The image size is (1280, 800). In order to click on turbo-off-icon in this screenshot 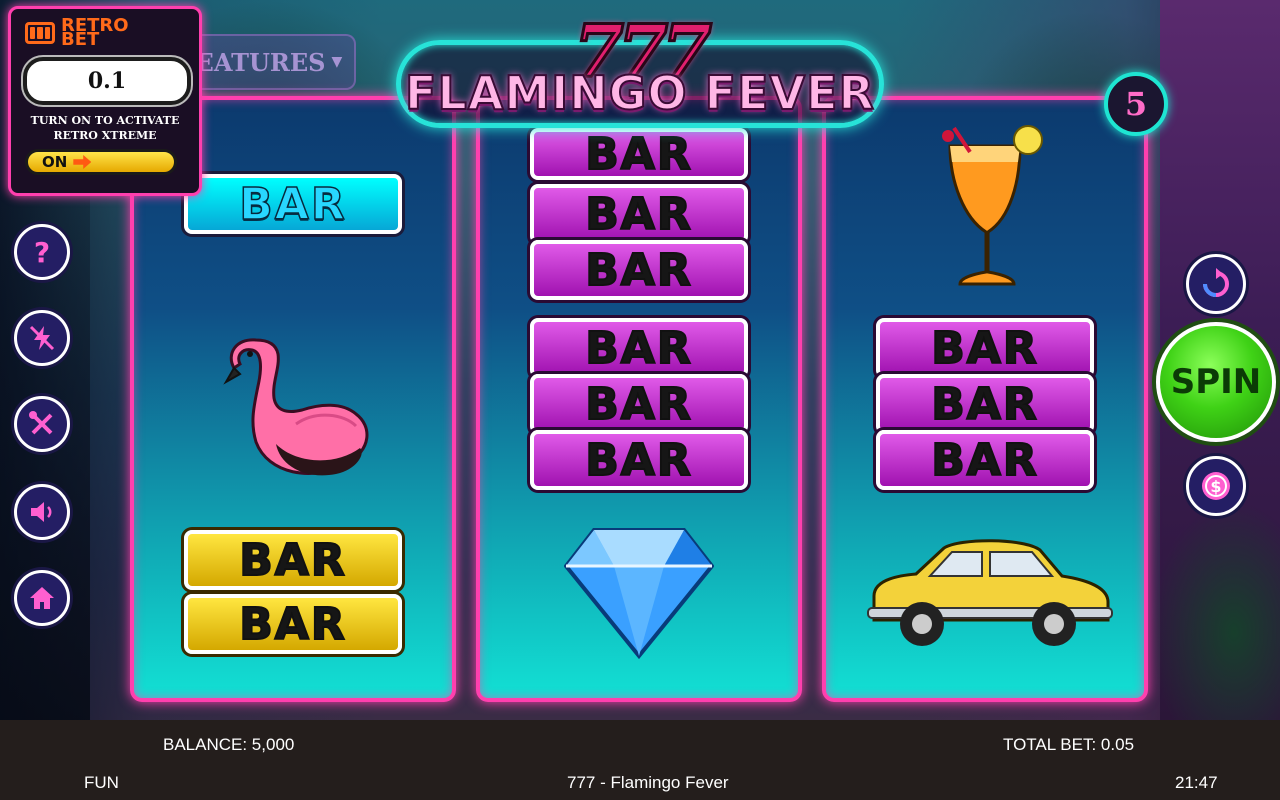, I will do `click(42, 338)`.